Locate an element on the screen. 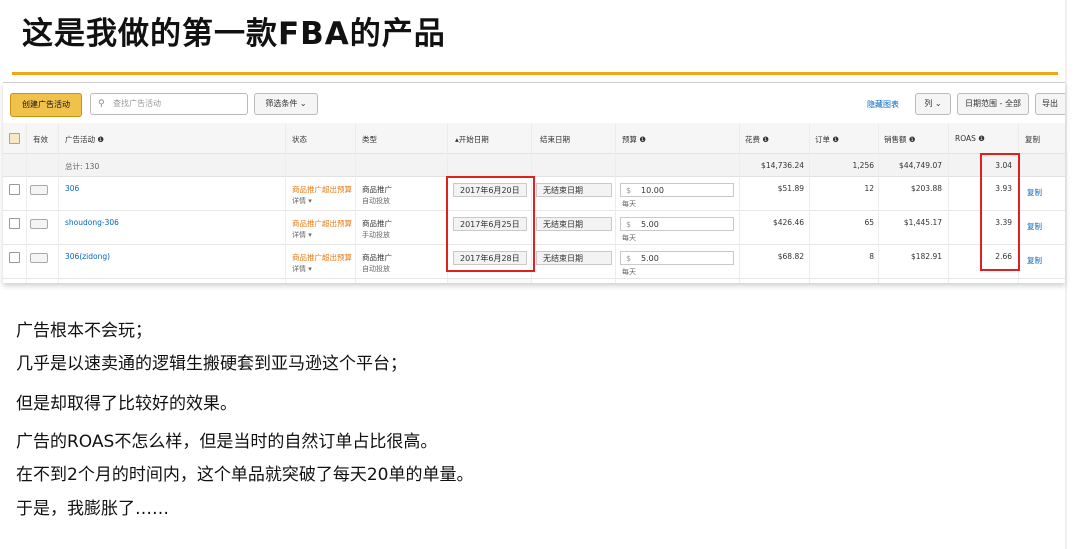 The height and width of the screenshot is (549, 1080). search-icon: ⚲ is located at coordinates (101, 104).